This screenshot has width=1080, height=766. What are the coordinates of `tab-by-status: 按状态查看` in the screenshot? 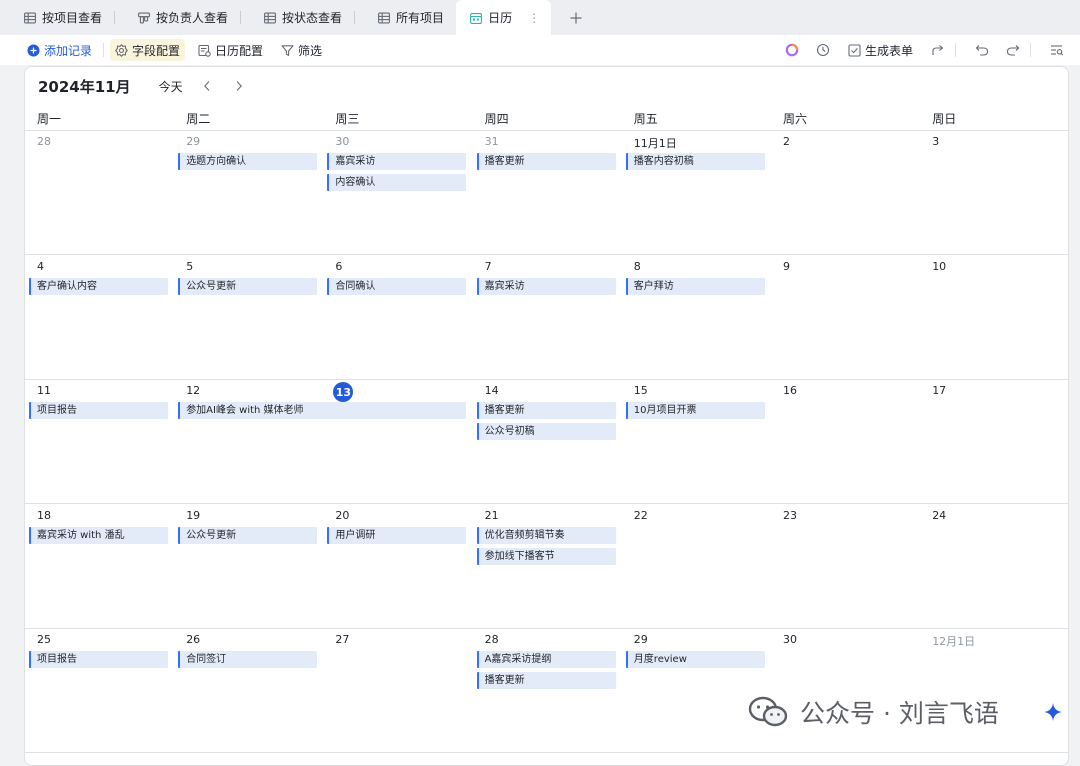 It's located at (297, 17).